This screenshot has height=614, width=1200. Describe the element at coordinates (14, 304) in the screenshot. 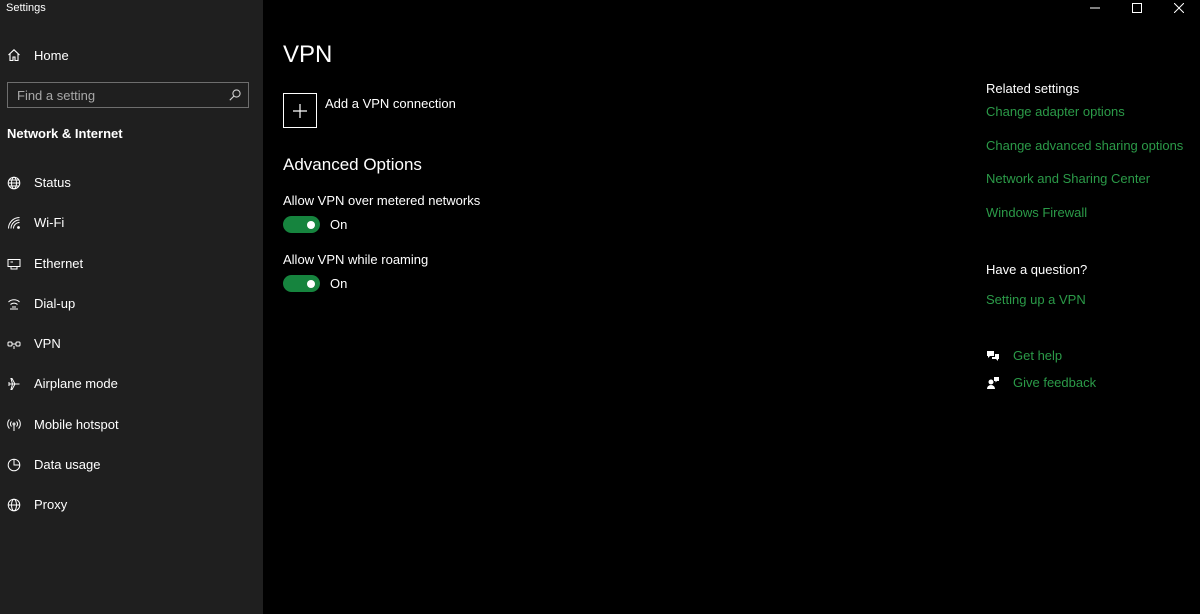

I see `dialup-icon` at that location.